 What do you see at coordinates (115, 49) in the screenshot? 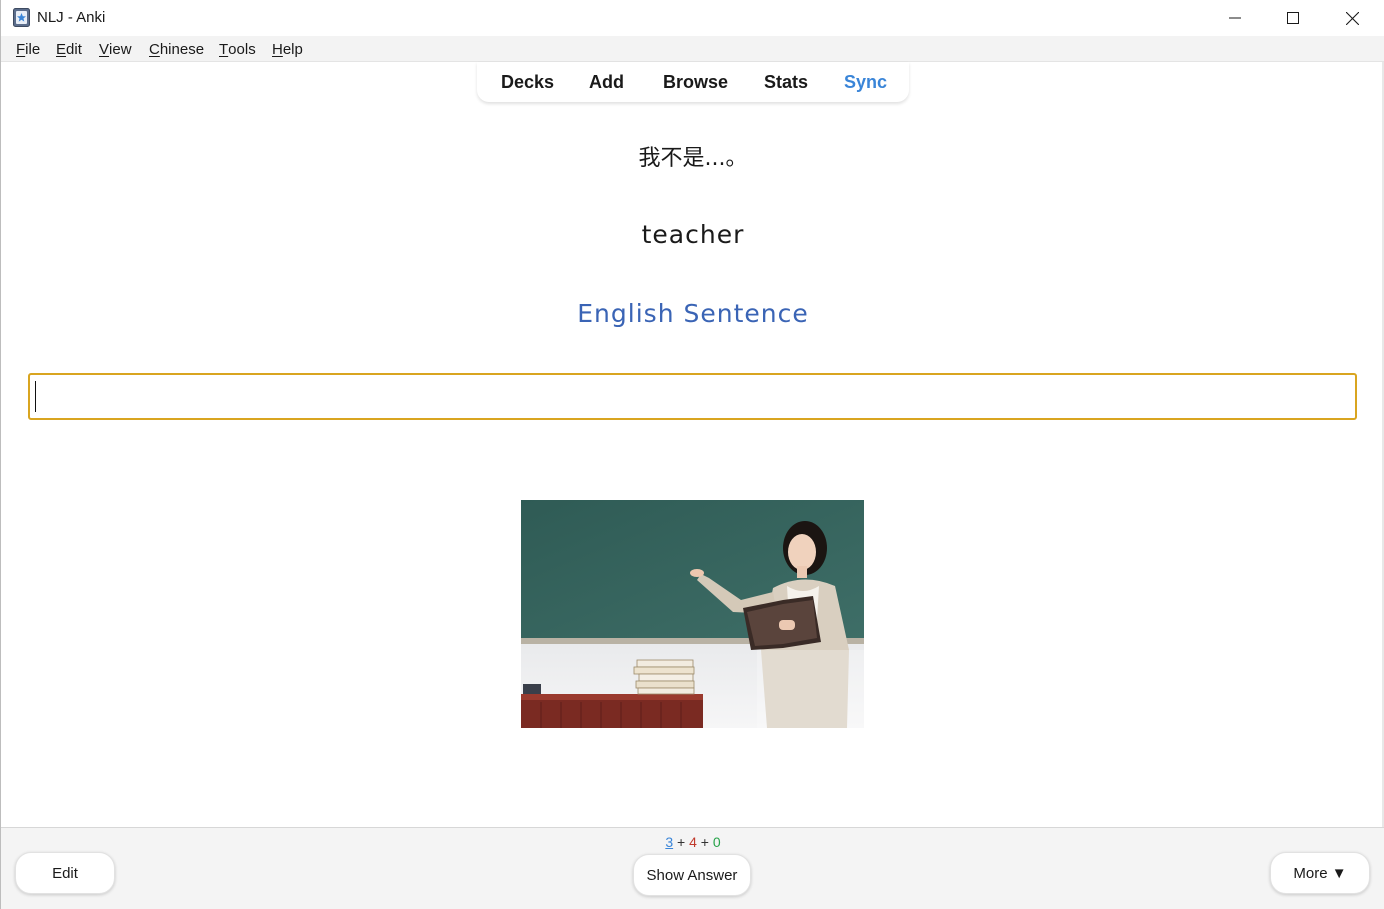
I see `menu-view: View` at bounding box center [115, 49].